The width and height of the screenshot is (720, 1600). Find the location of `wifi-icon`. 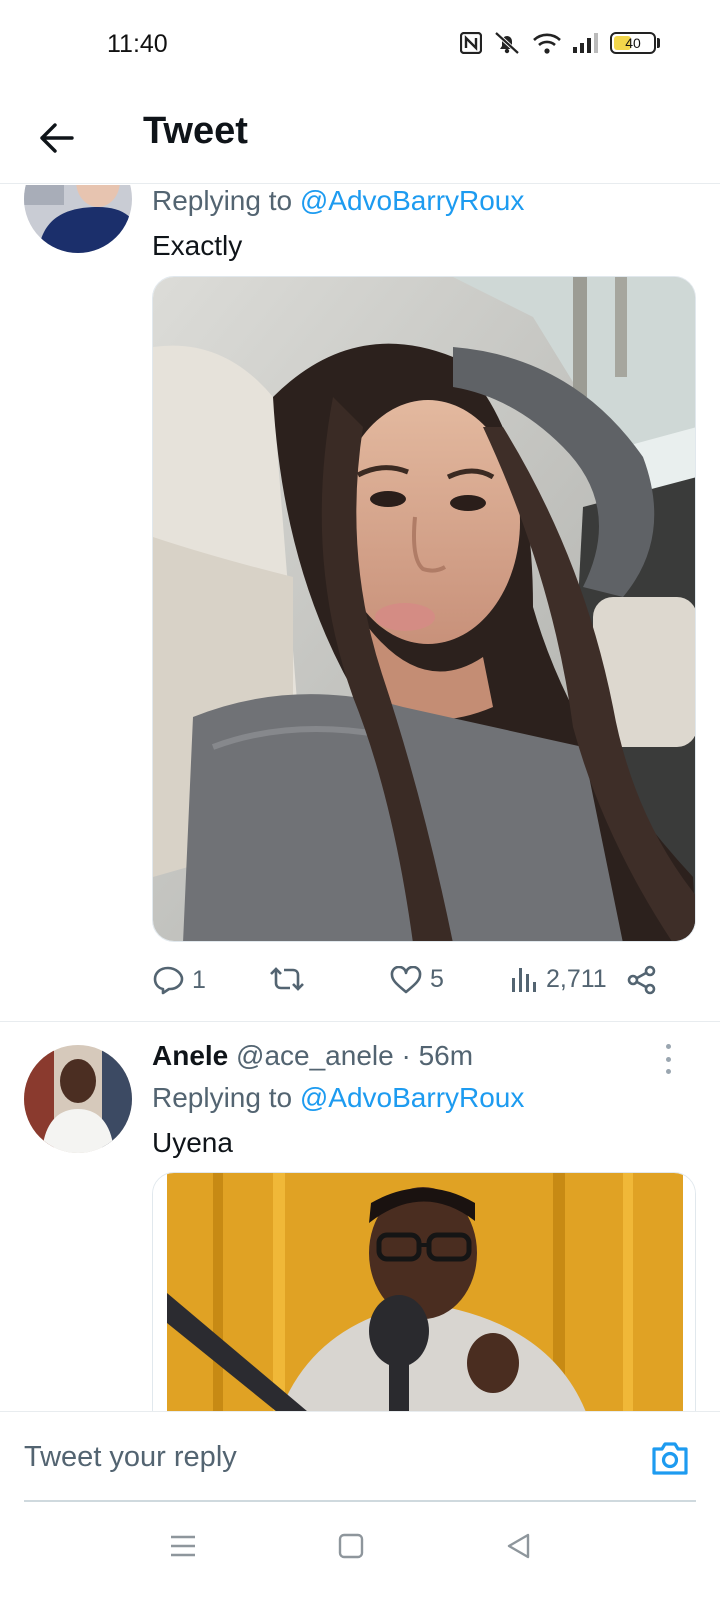

wifi-icon is located at coordinates (547, 43).